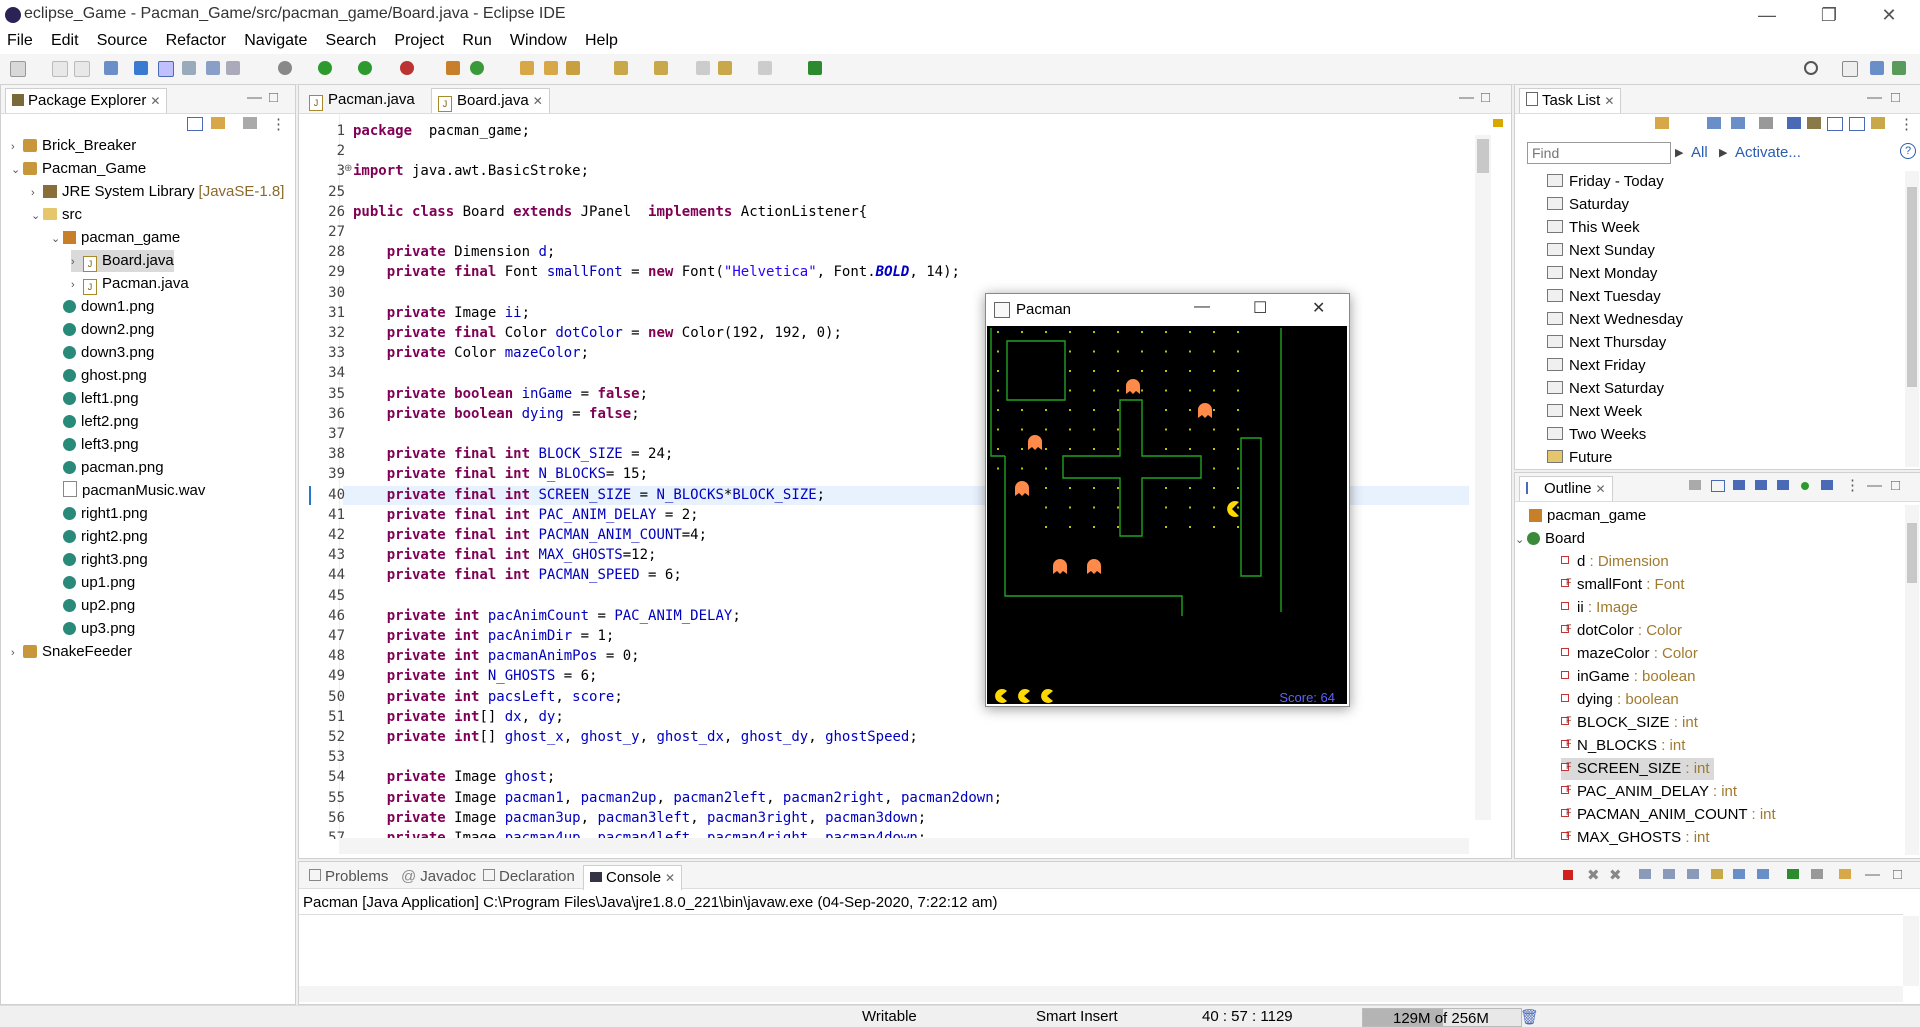  Describe the element at coordinates (1566, 488) in the screenshot. I see `tab-outline: Outline ✕` at that location.